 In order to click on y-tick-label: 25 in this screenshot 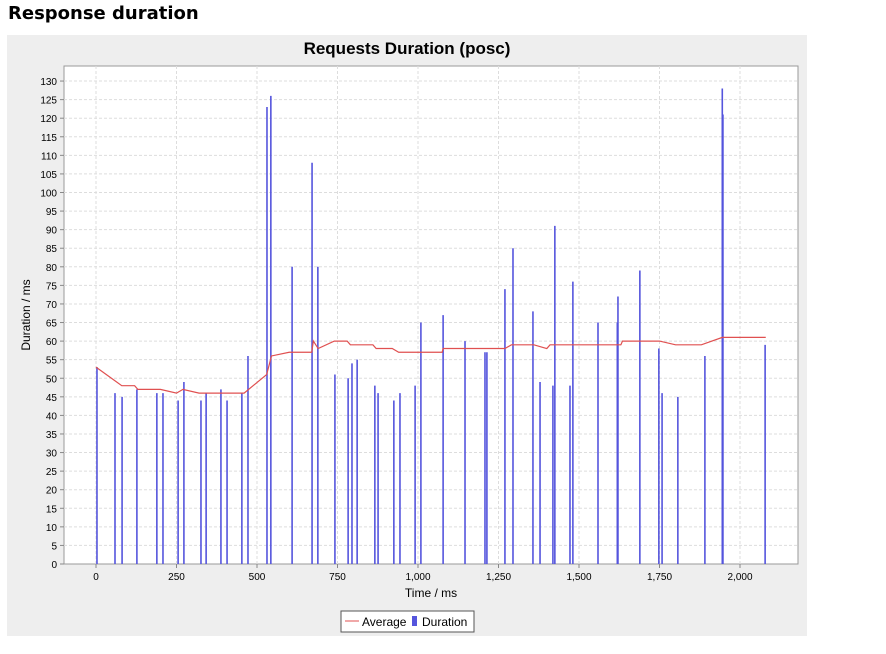, I will do `click(52, 472)`.